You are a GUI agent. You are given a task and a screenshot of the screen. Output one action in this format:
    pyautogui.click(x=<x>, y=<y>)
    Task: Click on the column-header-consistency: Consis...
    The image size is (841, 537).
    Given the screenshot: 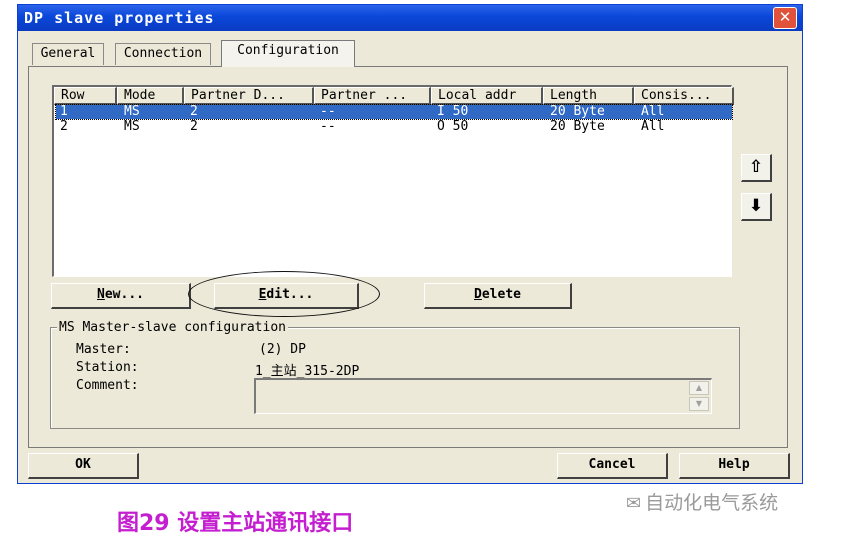 What is the action you would take?
    pyautogui.click(x=684, y=96)
    